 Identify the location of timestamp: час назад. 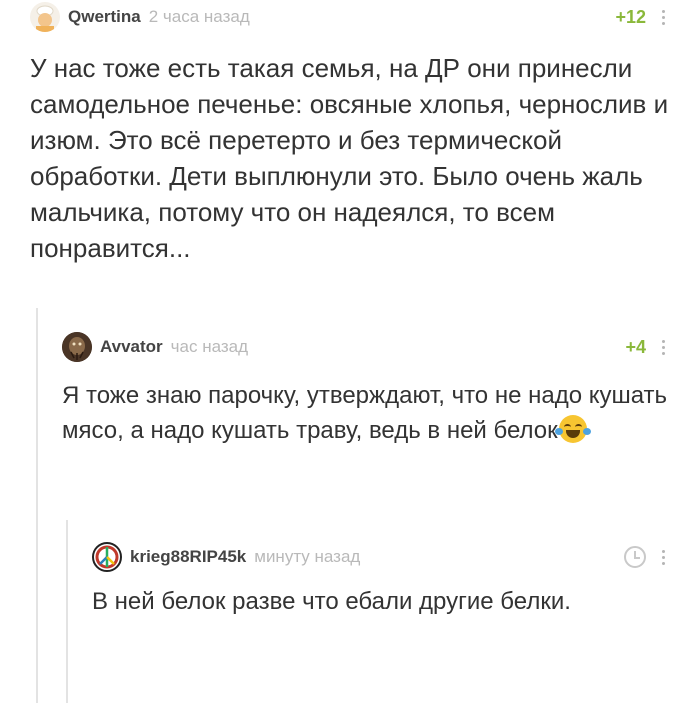
(209, 347).